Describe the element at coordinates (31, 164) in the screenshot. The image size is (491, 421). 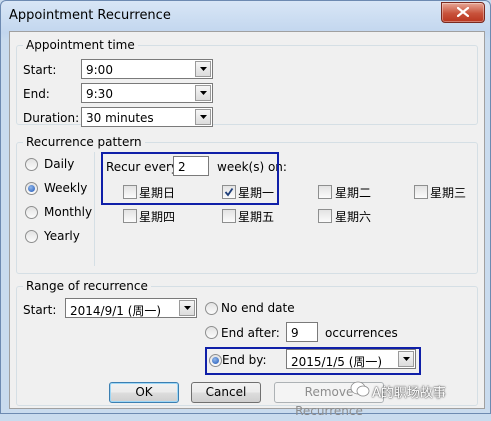
I see `radio-daily` at that location.